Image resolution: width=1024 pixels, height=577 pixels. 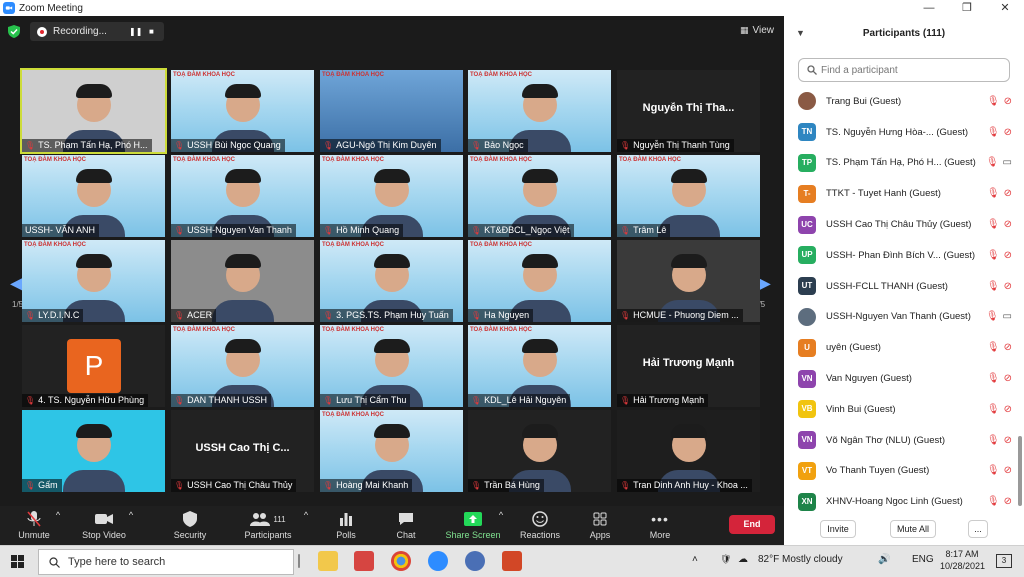 I want to click on language-indicator: ENG, so click(x=923, y=559).